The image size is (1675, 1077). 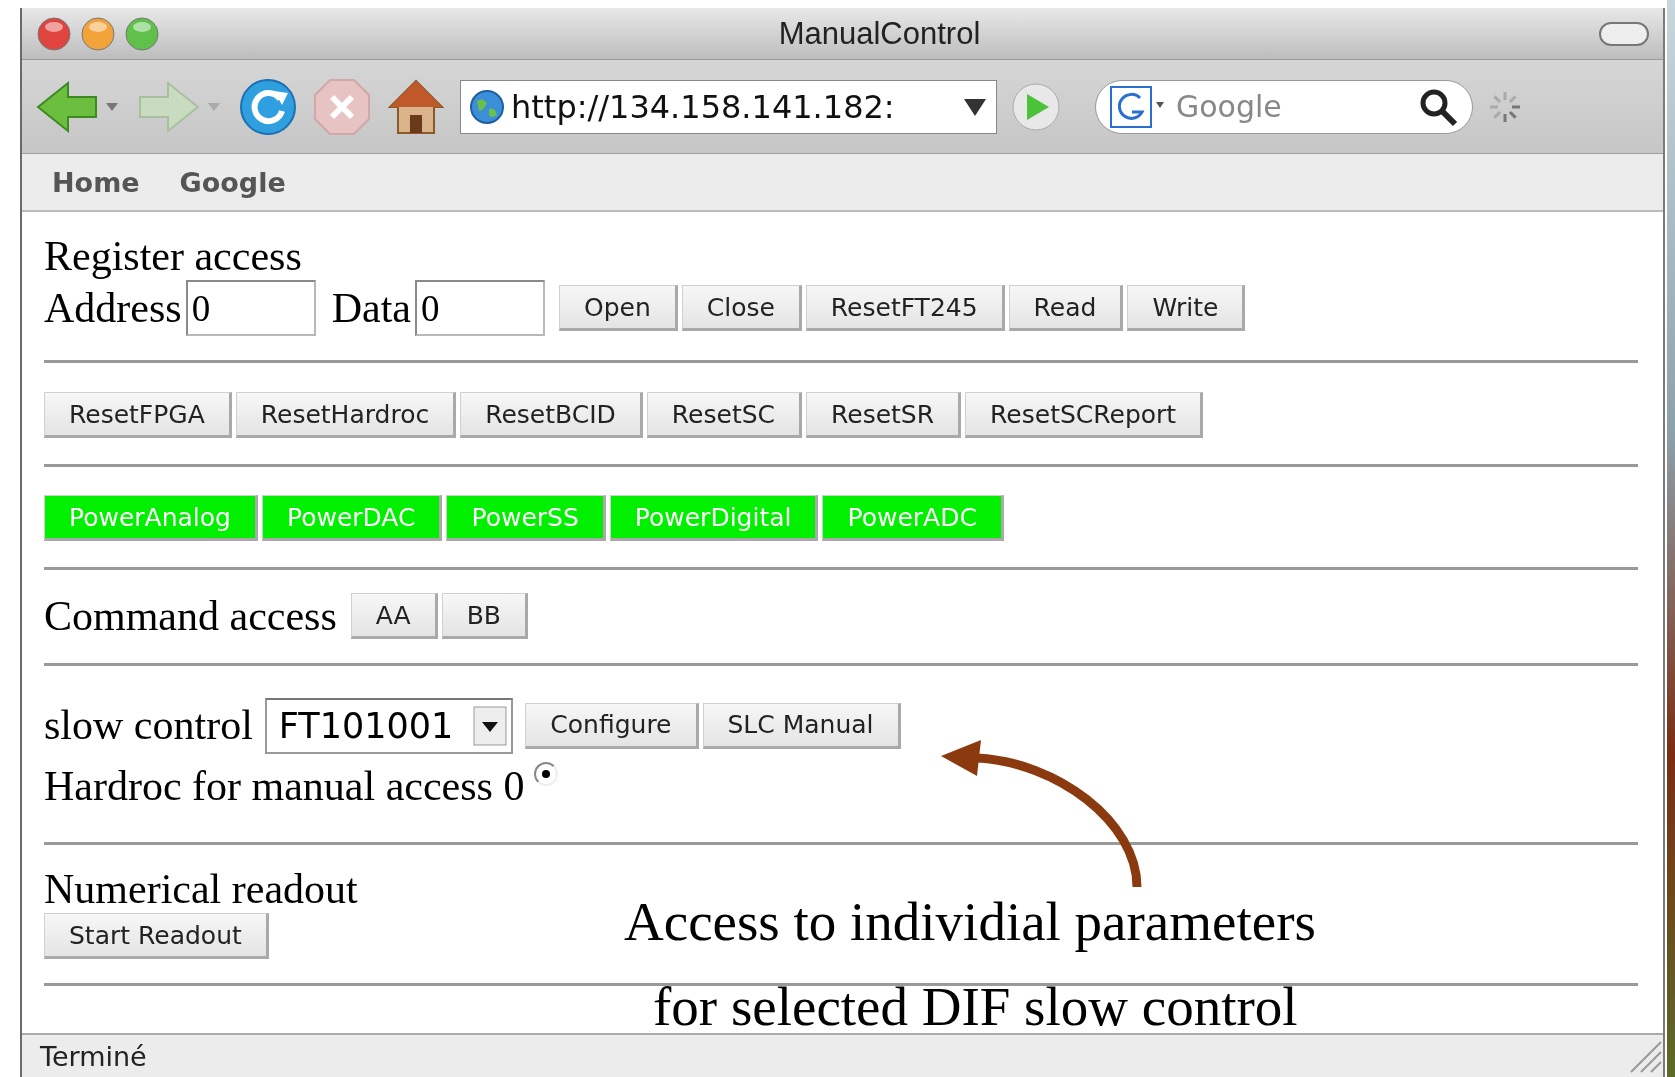 What do you see at coordinates (284, 785) in the screenshot?
I see `radio-label: Hardroc for manual access 0` at bounding box center [284, 785].